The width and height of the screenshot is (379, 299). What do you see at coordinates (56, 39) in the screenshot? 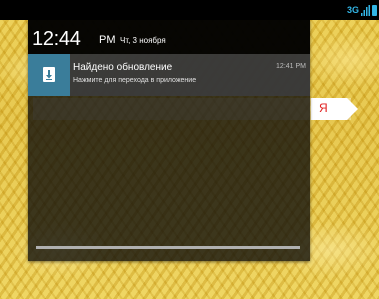
I see `clock-time: 12:44` at bounding box center [56, 39].